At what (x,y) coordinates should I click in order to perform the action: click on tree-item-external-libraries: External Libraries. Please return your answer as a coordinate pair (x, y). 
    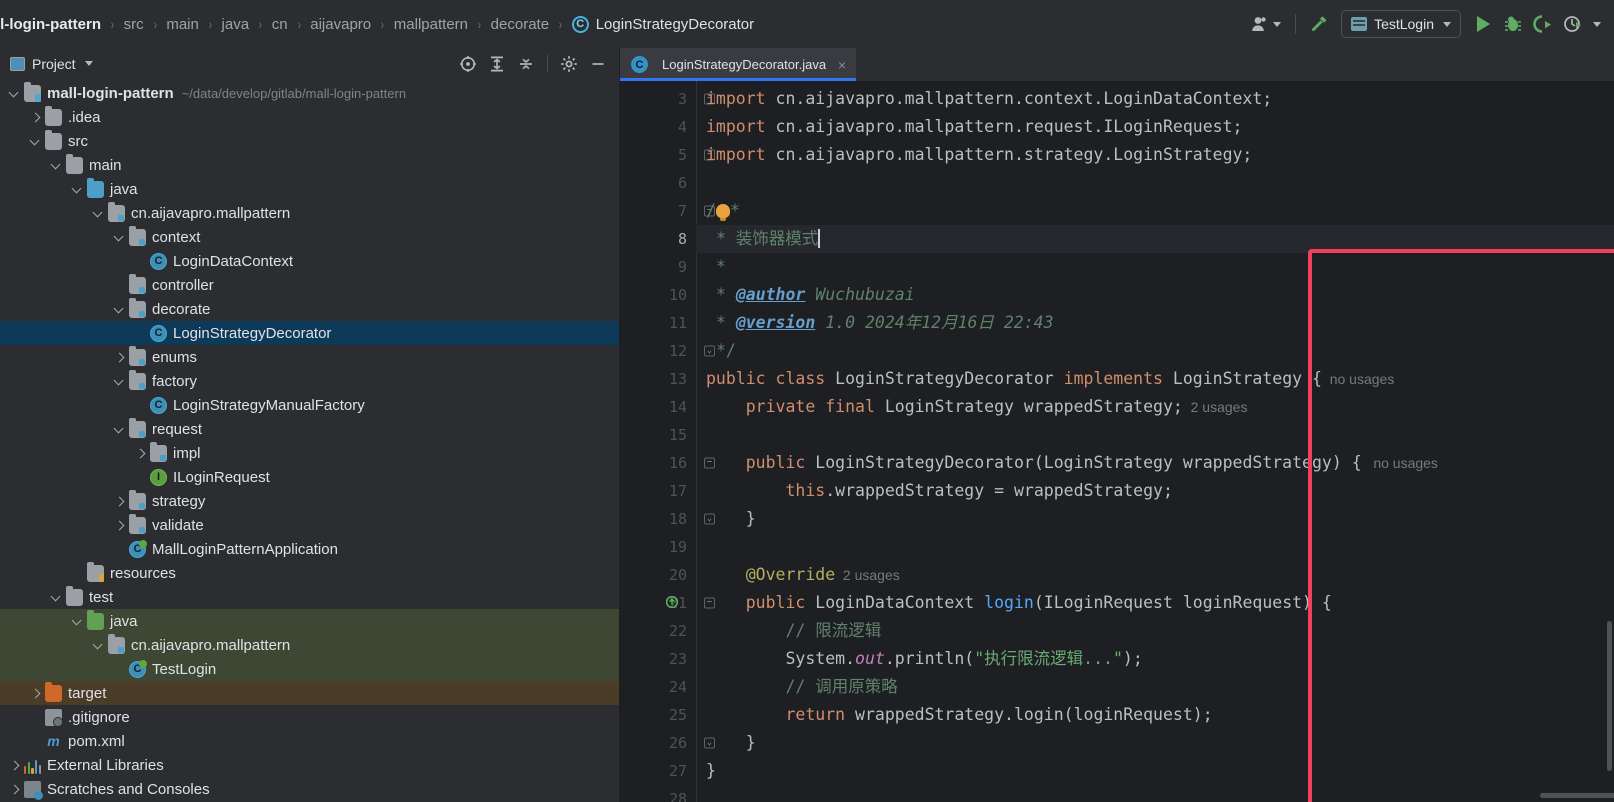
    Looking at the image, I should click on (309, 765).